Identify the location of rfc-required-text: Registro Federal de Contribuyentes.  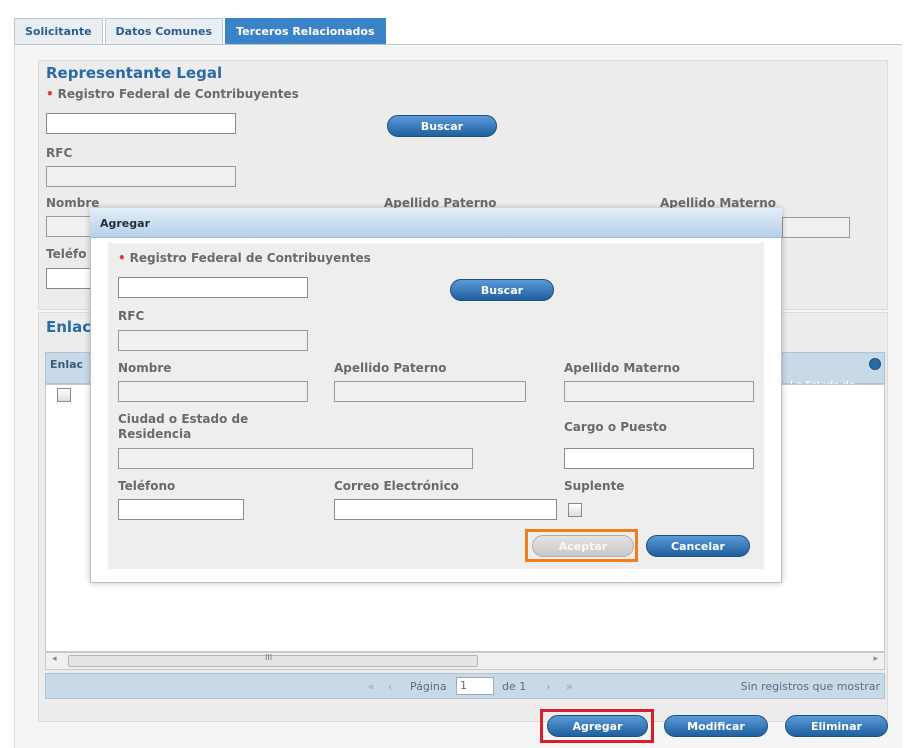
(178, 94).